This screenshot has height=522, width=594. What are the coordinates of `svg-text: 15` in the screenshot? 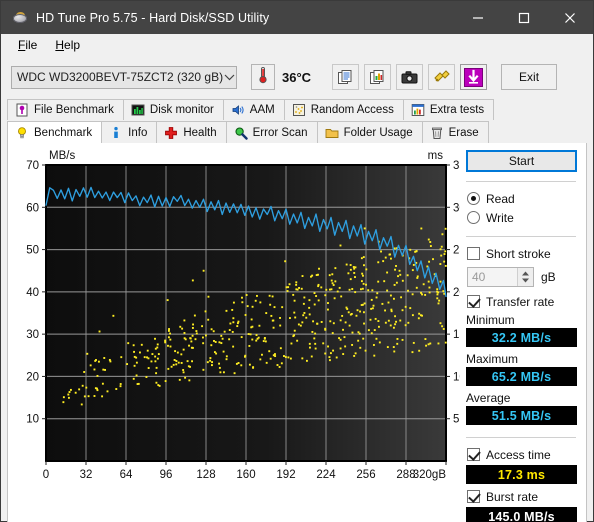 It's located at (456, 335).